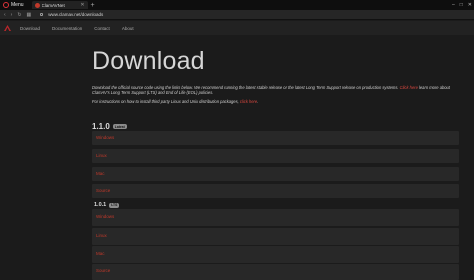 The image size is (474, 280). What do you see at coordinates (101, 126) in the screenshot?
I see `release-version: 1.1.0` at bounding box center [101, 126].